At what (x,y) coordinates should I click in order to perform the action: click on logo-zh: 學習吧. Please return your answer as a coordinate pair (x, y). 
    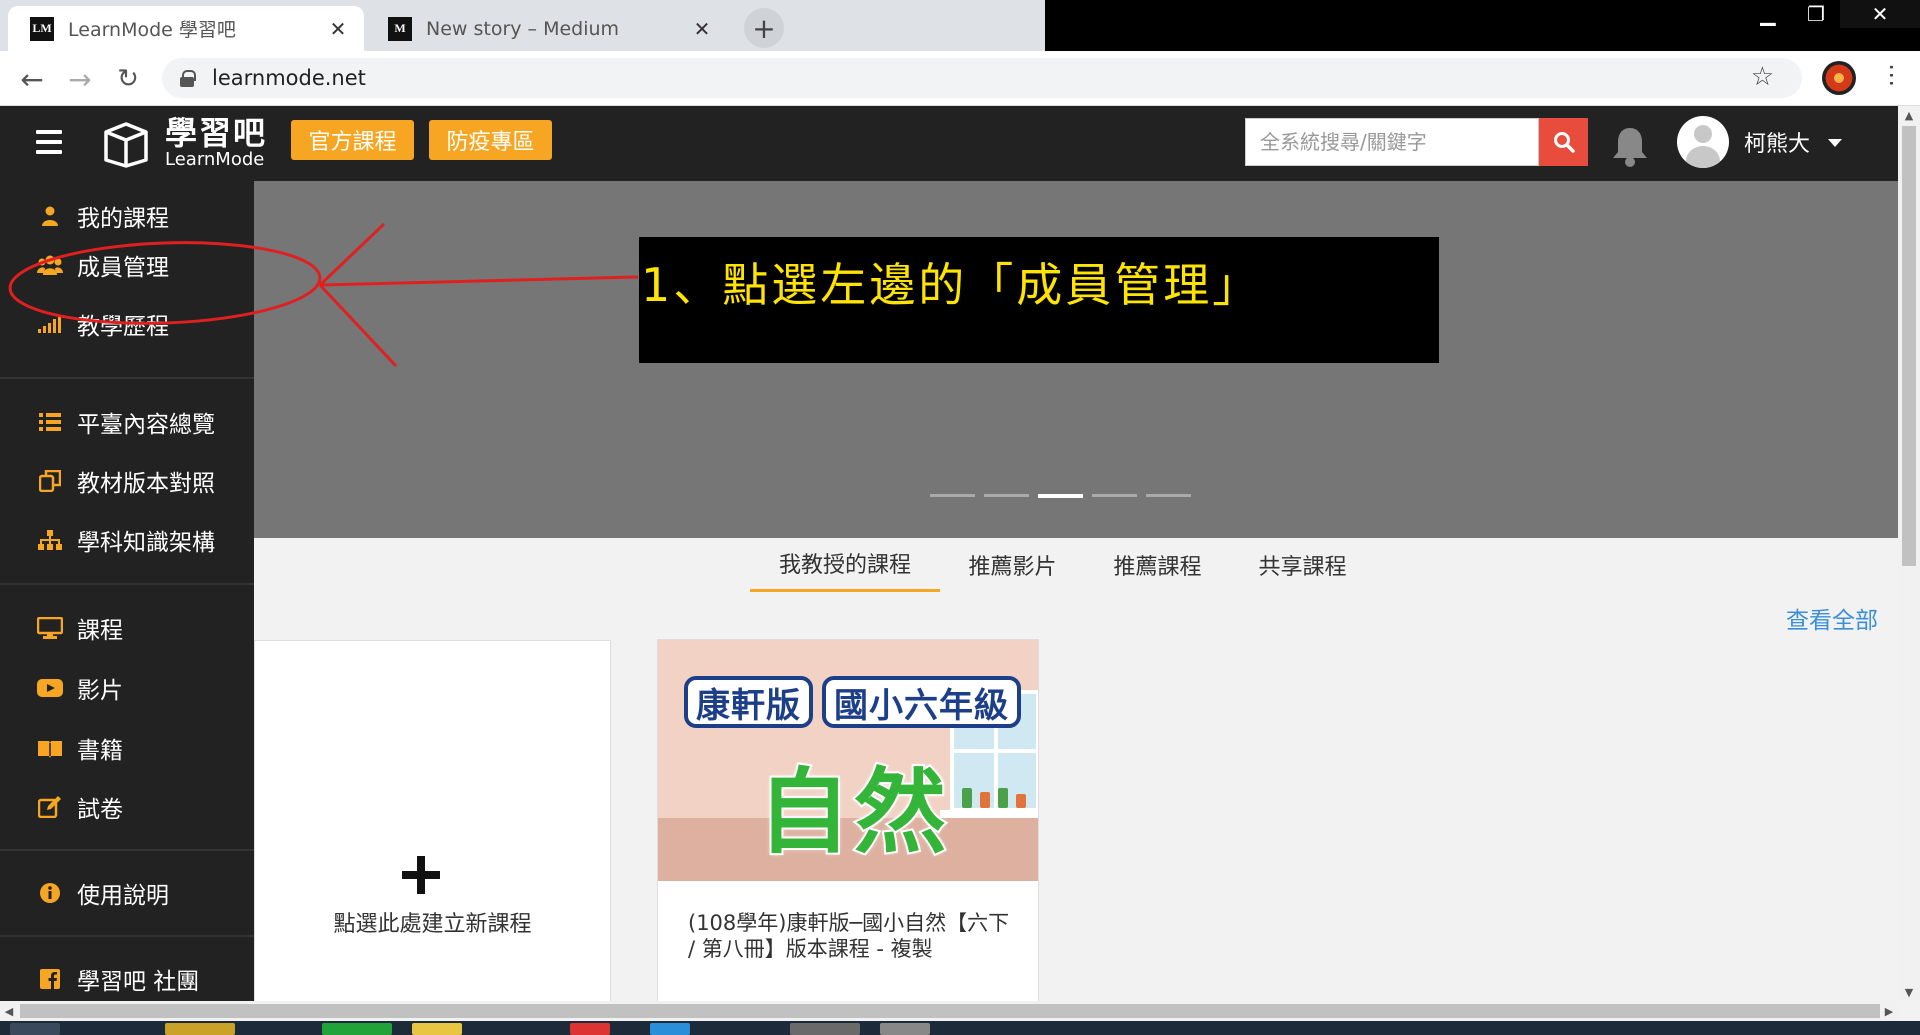
    Looking at the image, I should click on (216, 133).